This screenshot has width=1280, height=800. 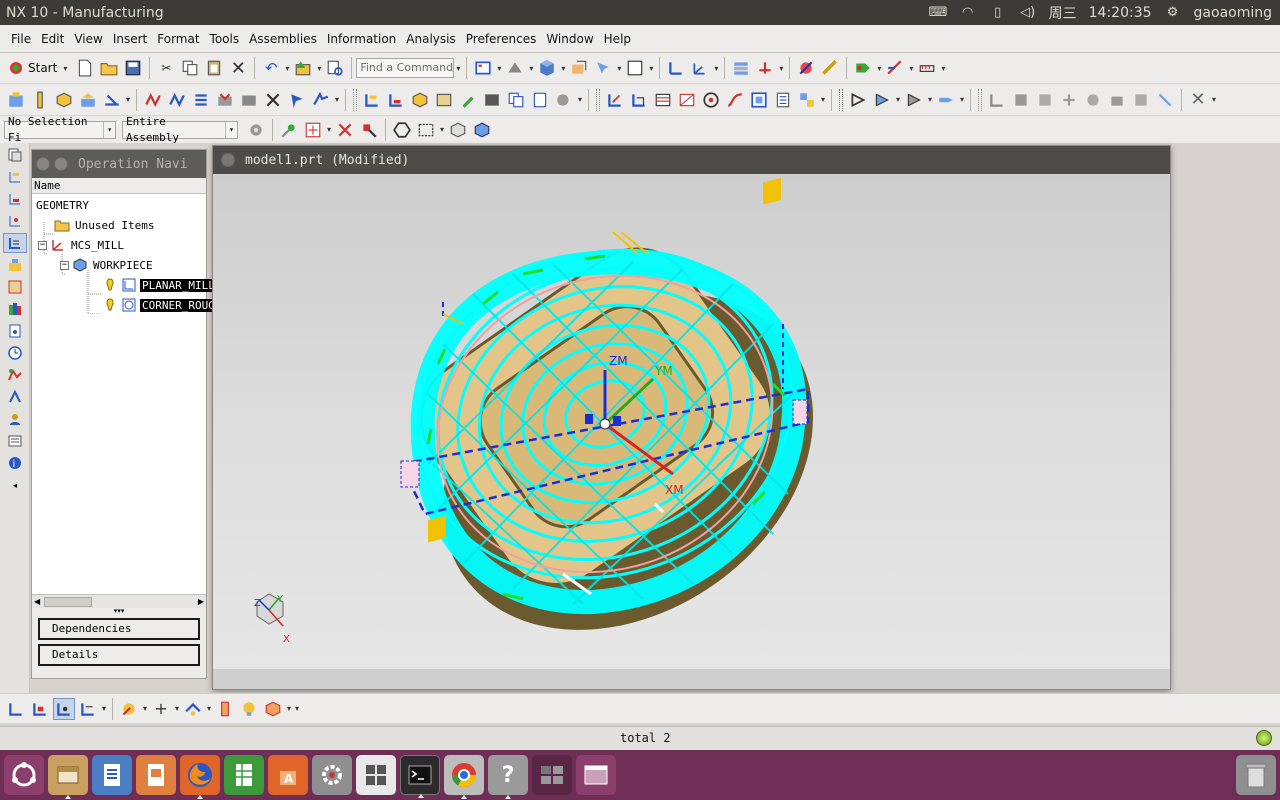 I want to click on menu-view: View, so click(x=88, y=39).